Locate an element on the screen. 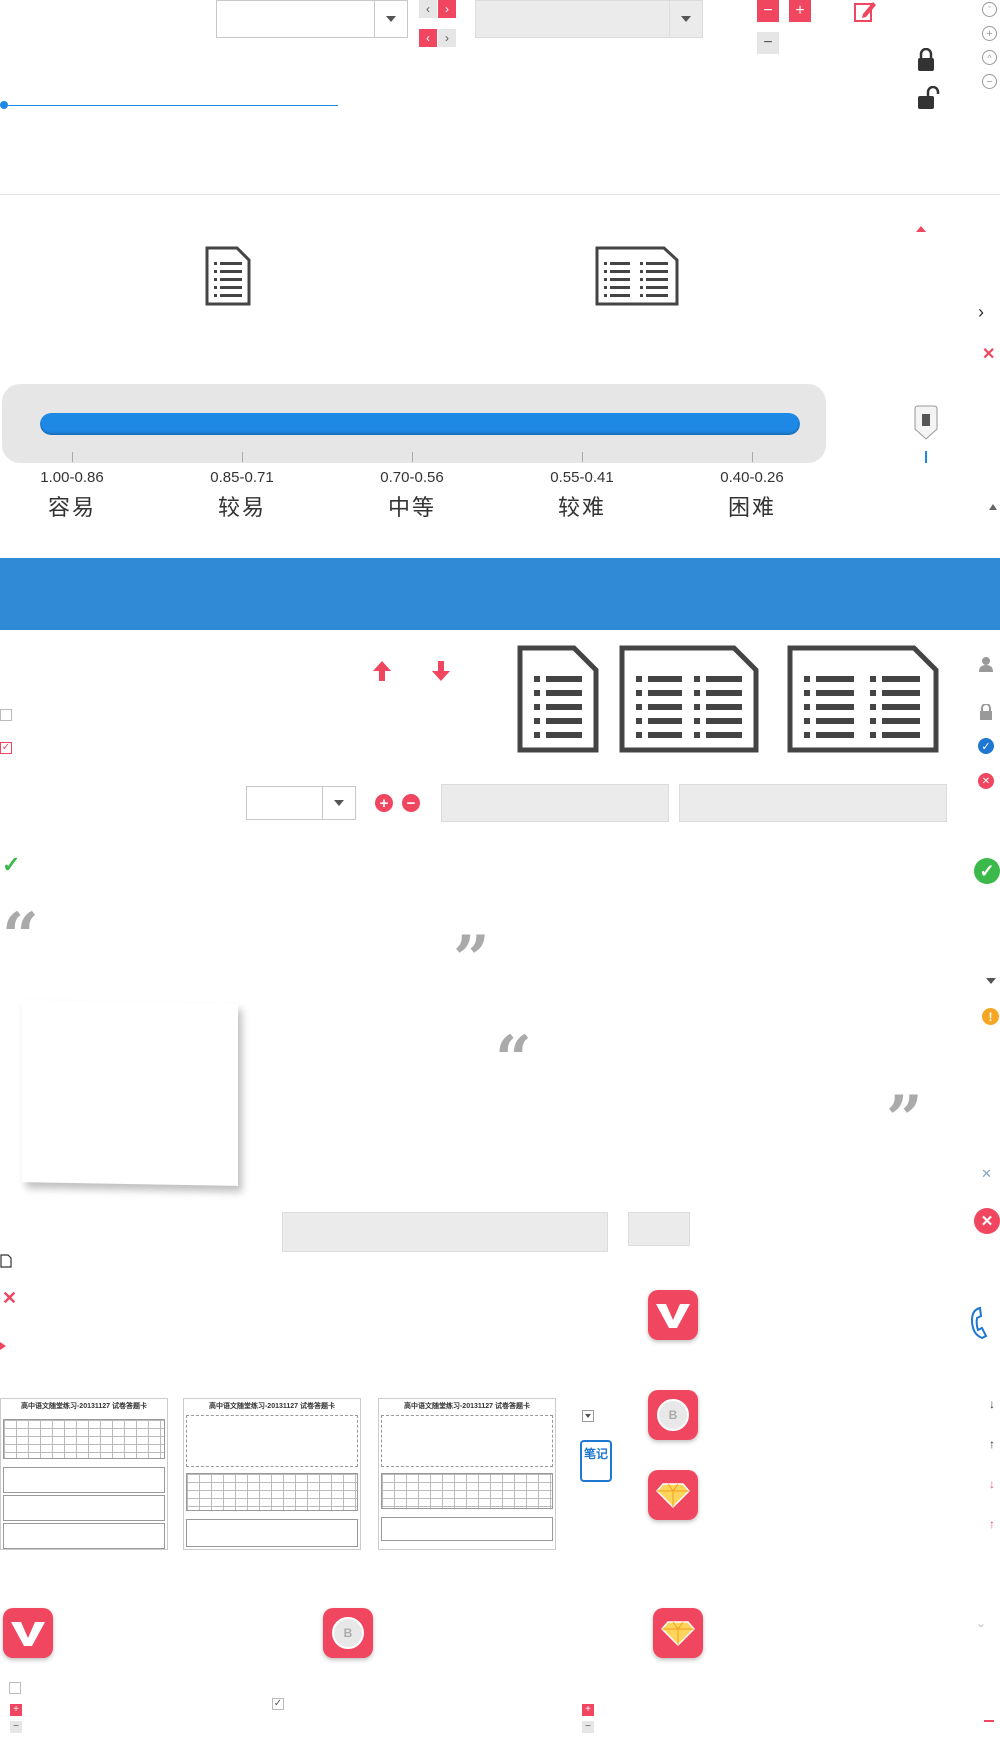 The image size is (1000, 1750). difficulty-track is located at coordinates (420, 424).